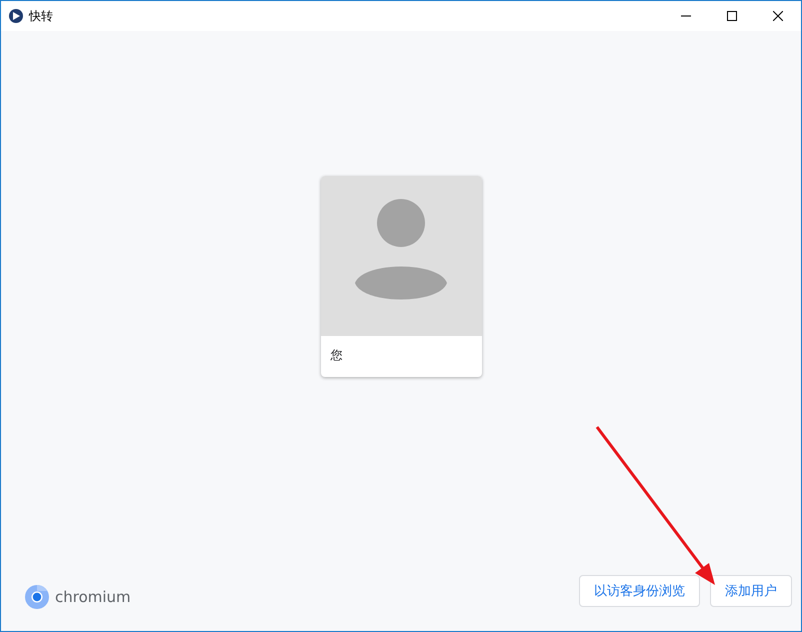 The image size is (802, 632). Describe the element at coordinates (639, 591) in the screenshot. I see `guest-browse-button: 以访客身份浏览` at that location.